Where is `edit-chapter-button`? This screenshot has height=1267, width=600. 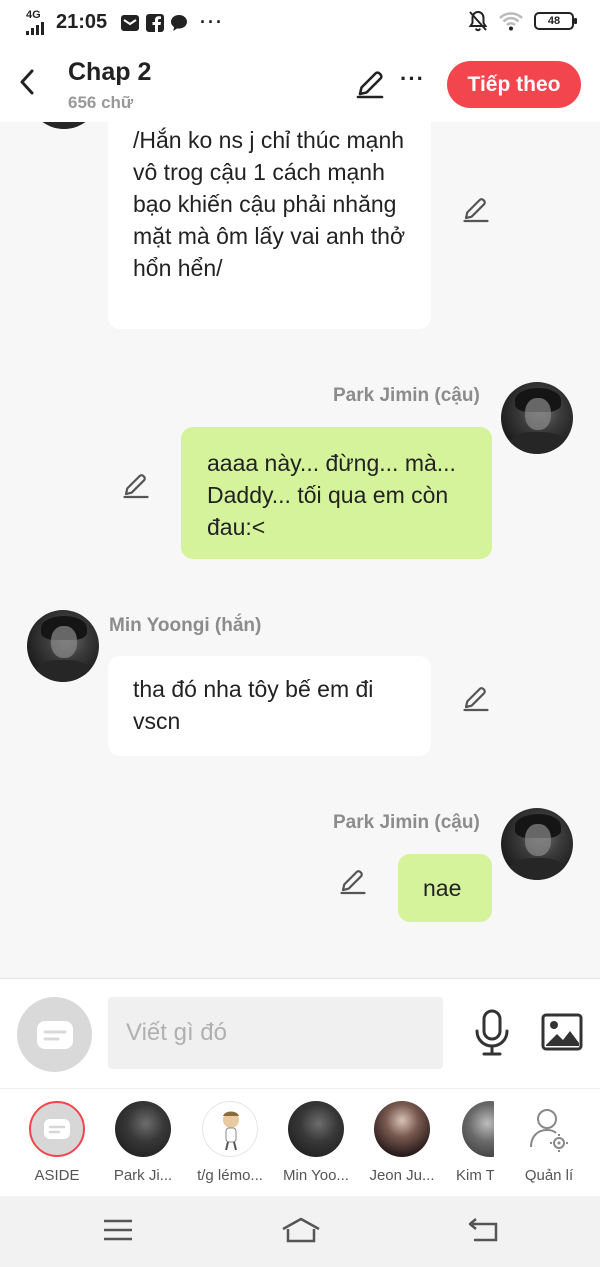
edit-chapter-button is located at coordinates (370, 84).